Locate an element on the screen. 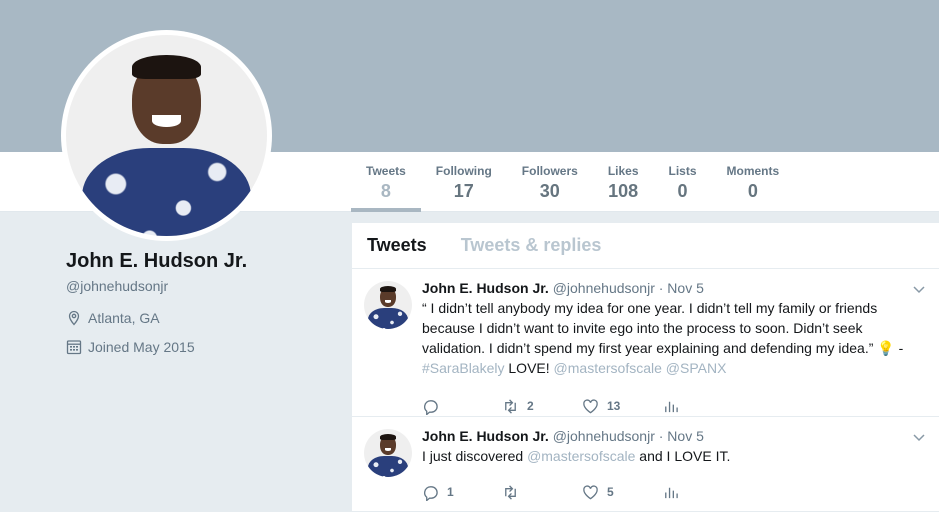 This screenshot has height=512, width=939. tab-tweets: Tweets is located at coordinates (397, 245).